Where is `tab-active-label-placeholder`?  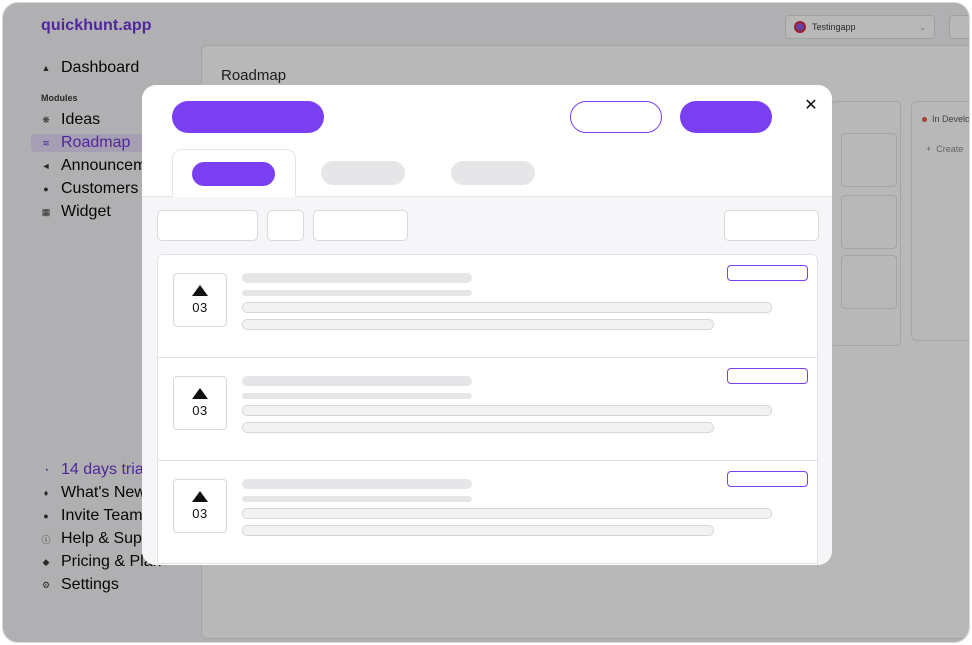 tab-active-label-placeholder is located at coordinates (233, 174).